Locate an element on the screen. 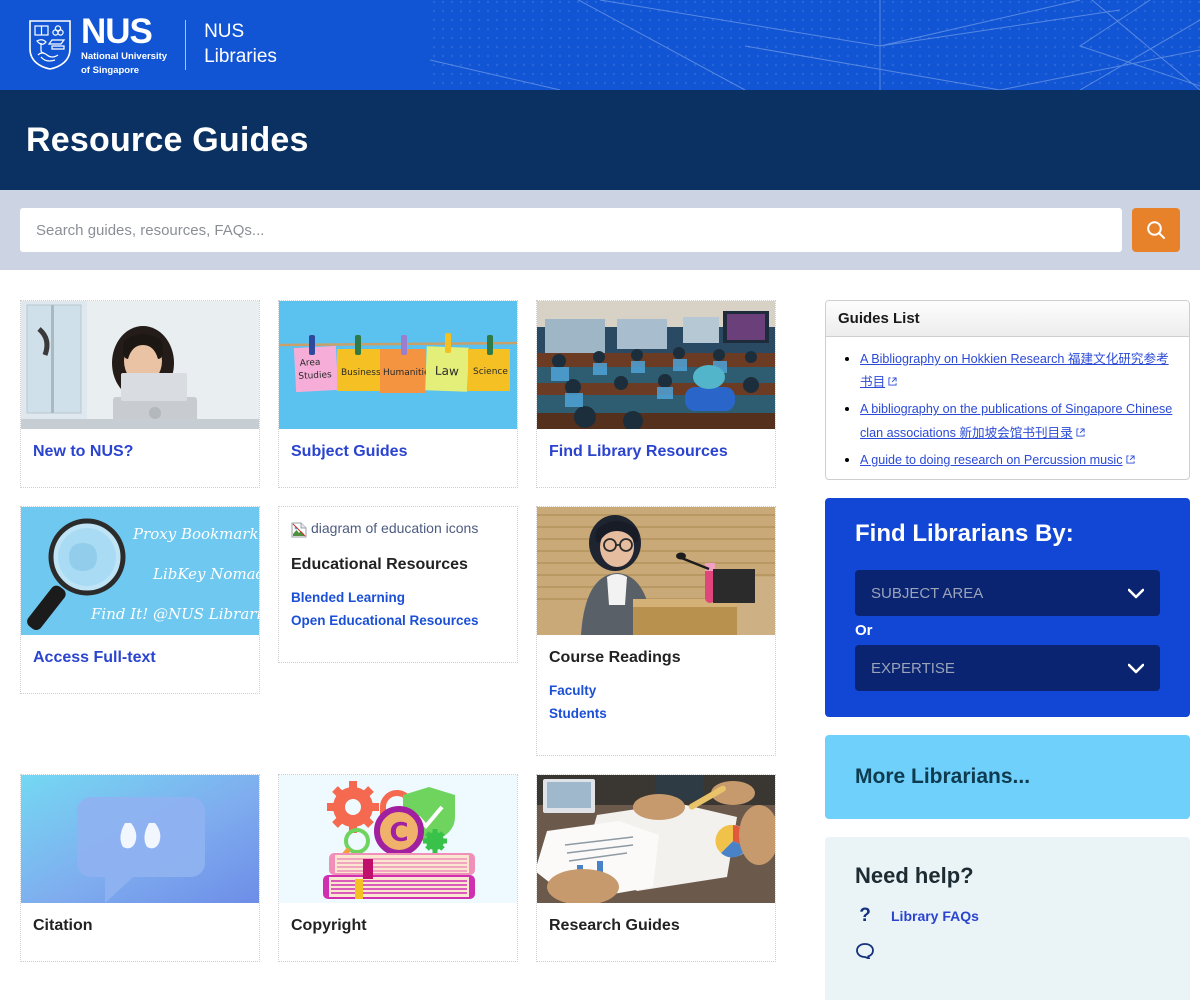 The height and width of the screenshot is (1000, 1200). card-body: Subject Guides is located at coordinates (398, 458).